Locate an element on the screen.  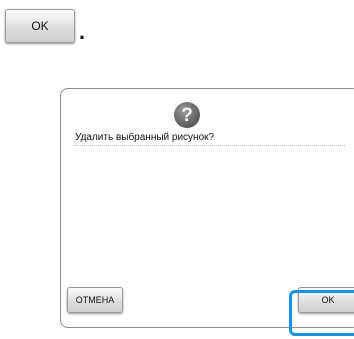
dialog-message: Удалить выбранный рисунок? is located at coordinates (210, 139).